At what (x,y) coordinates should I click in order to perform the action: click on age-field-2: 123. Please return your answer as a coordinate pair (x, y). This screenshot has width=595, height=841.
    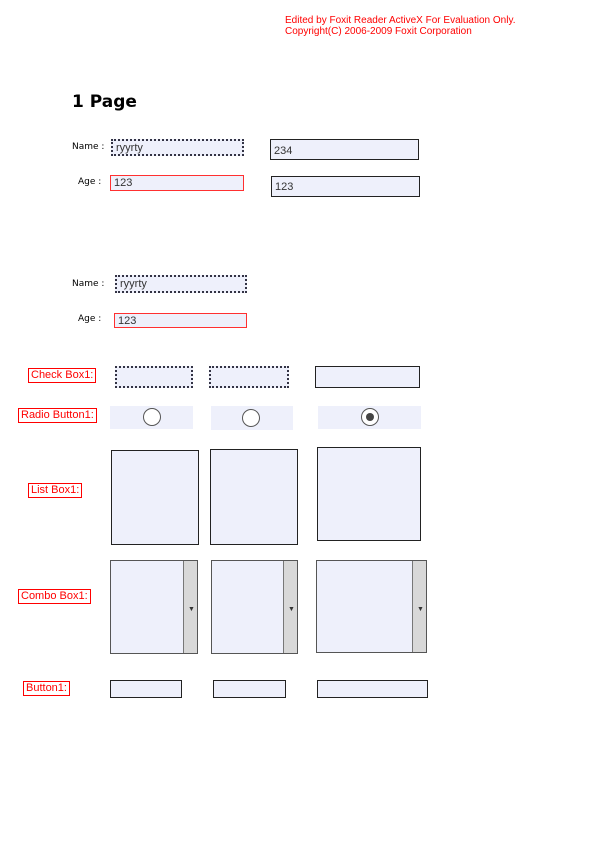
    Looking at the image, I should click on (345, 186).